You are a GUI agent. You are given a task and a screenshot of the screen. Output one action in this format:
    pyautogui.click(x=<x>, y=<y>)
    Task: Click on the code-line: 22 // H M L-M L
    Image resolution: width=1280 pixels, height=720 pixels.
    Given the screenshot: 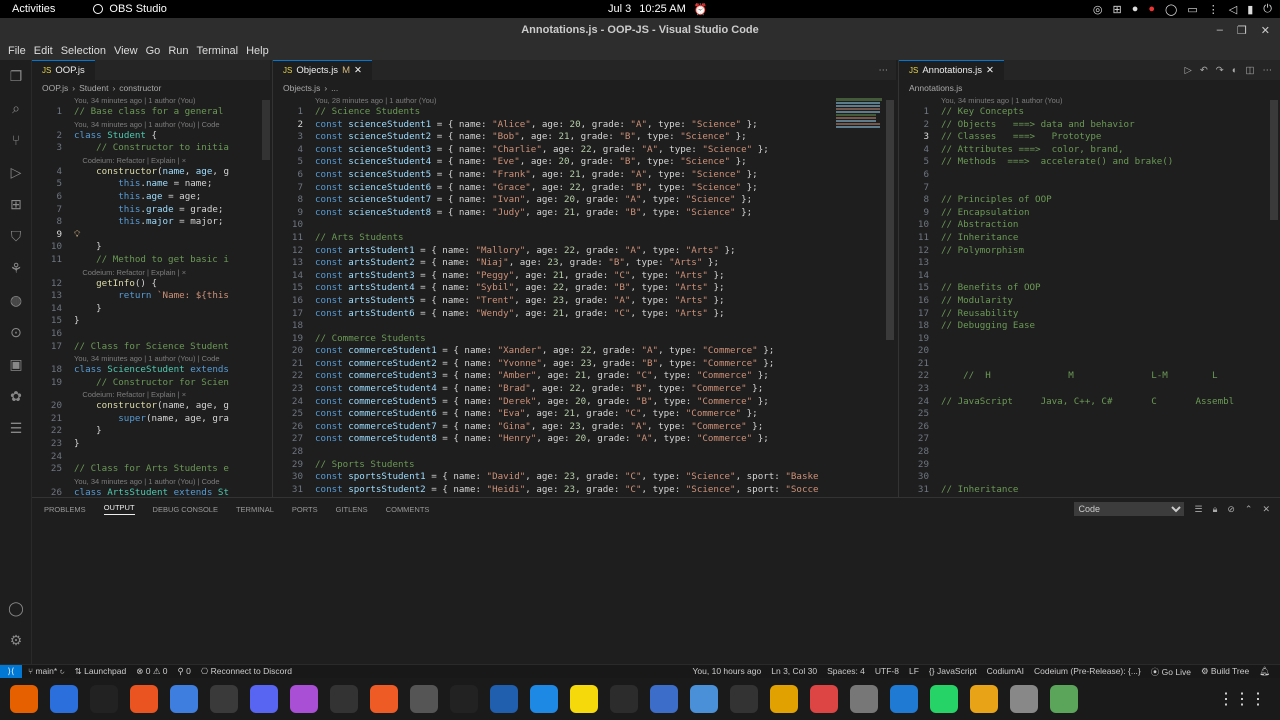 What is the action you would take?
    pyautogui.click(x=1089, y=376)
    